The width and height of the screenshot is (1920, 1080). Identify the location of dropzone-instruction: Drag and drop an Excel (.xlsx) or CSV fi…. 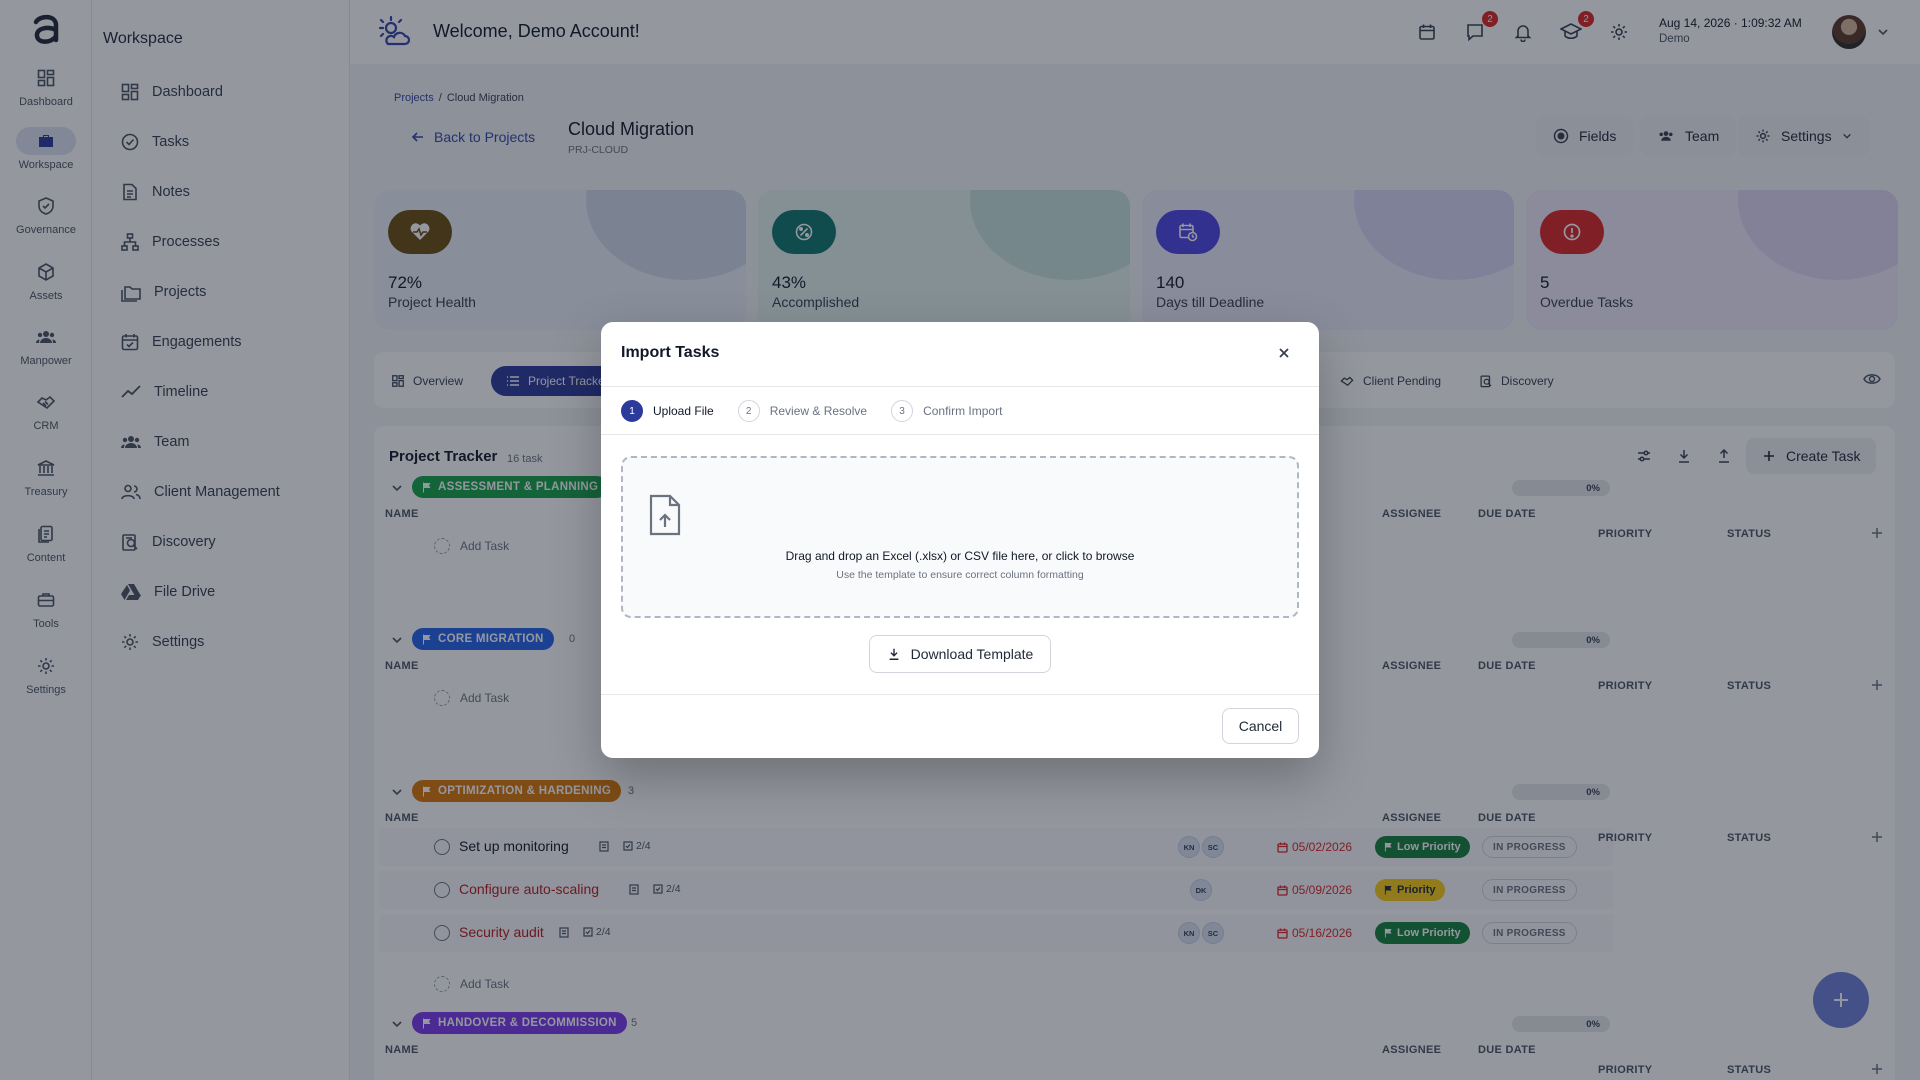
(960, 556).